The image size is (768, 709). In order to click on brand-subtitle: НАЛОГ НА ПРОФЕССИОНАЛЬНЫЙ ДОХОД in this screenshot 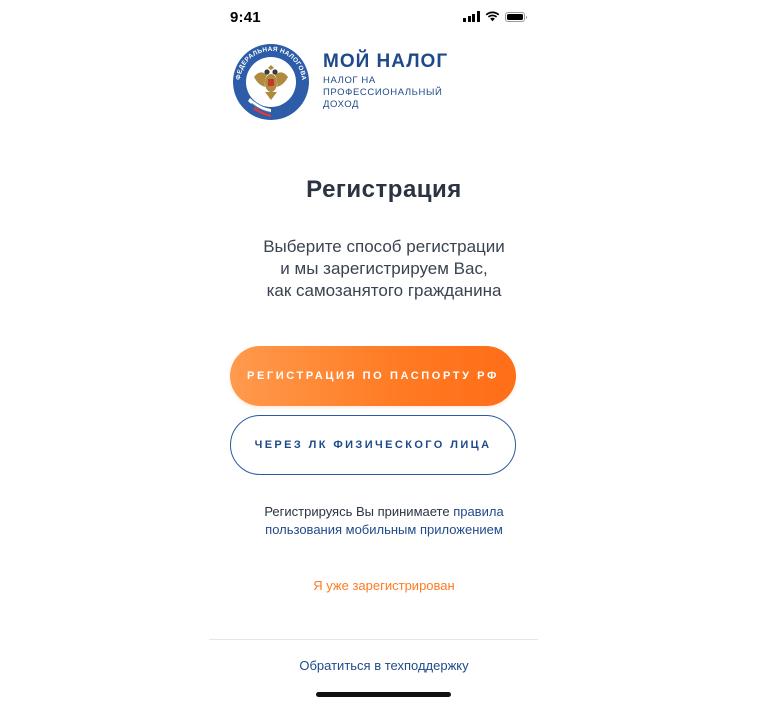, I will do `click(383, 92)`.